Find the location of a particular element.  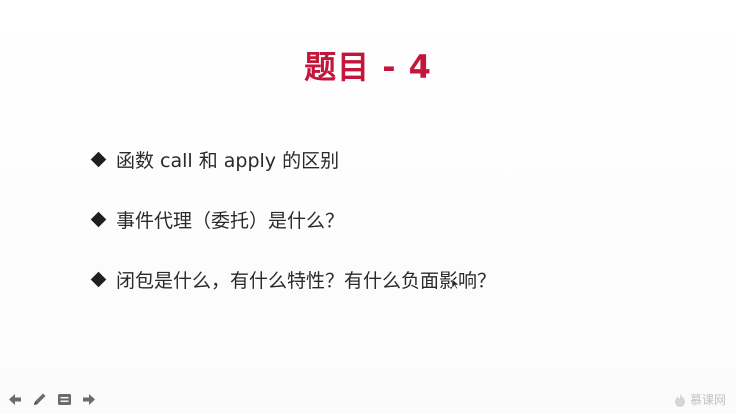

list-item-text: 闭包是什么，有什么特性？有什么负面影响？ is located at coordinates (306, 281).